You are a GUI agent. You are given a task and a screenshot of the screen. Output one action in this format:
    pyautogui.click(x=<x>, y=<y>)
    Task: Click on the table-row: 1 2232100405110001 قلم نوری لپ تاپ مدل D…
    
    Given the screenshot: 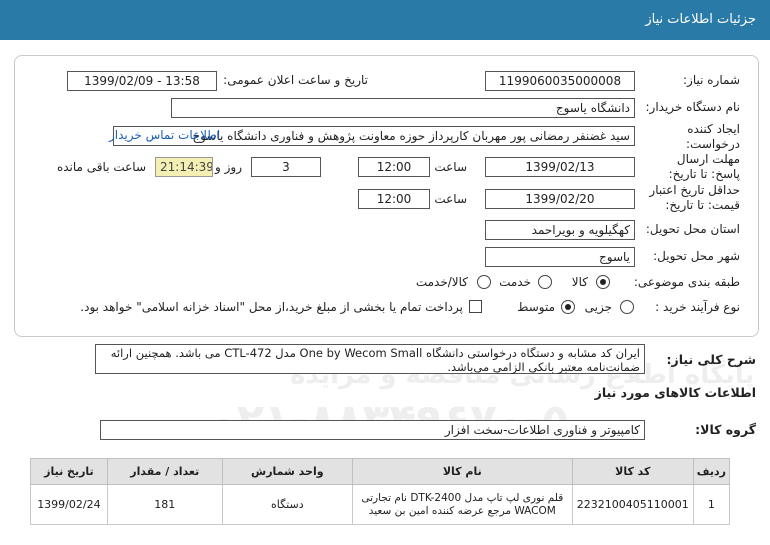 What is the action you would take?
    pyautogui.click(x=380, y=504)
    